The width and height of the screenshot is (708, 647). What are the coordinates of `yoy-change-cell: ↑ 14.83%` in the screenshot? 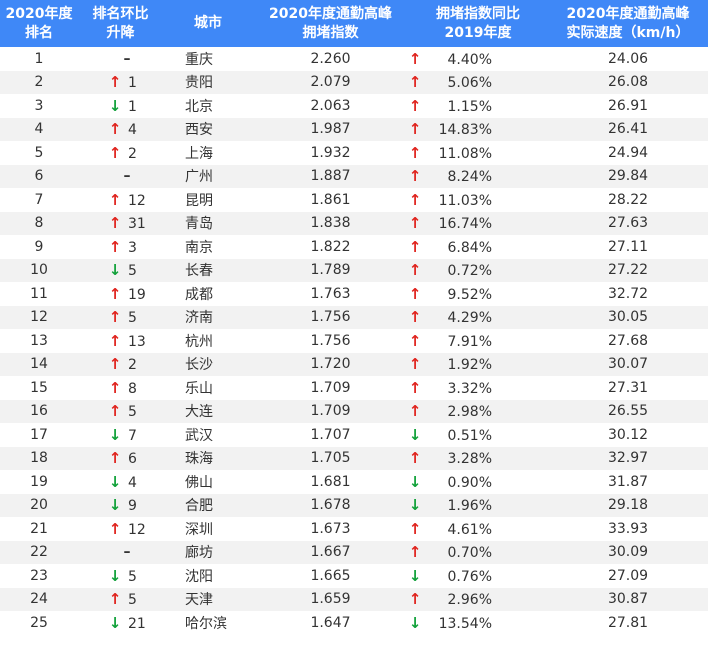 It's located at (478, 129).